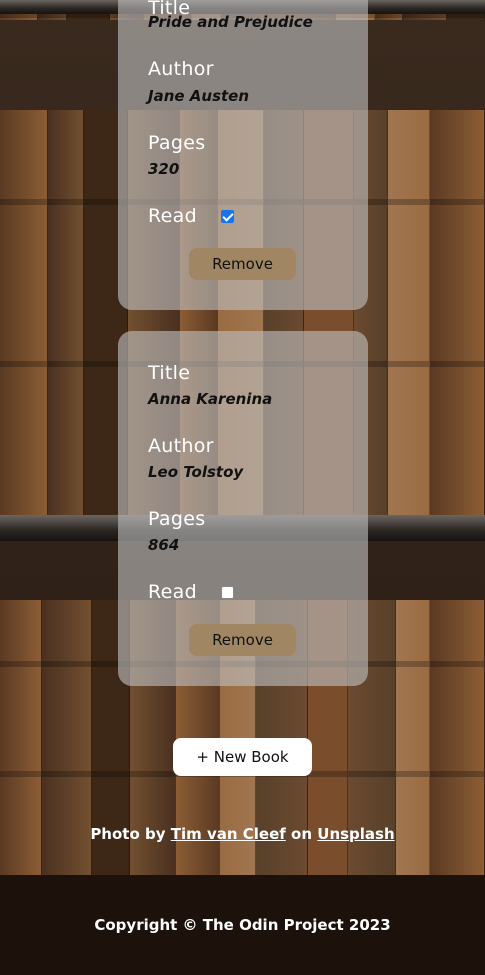 The image size is (485, 975). What do you see at coordinates (169, 373) in the screenshot?
I see `title-label: Title` at bounding box center [169, 373].